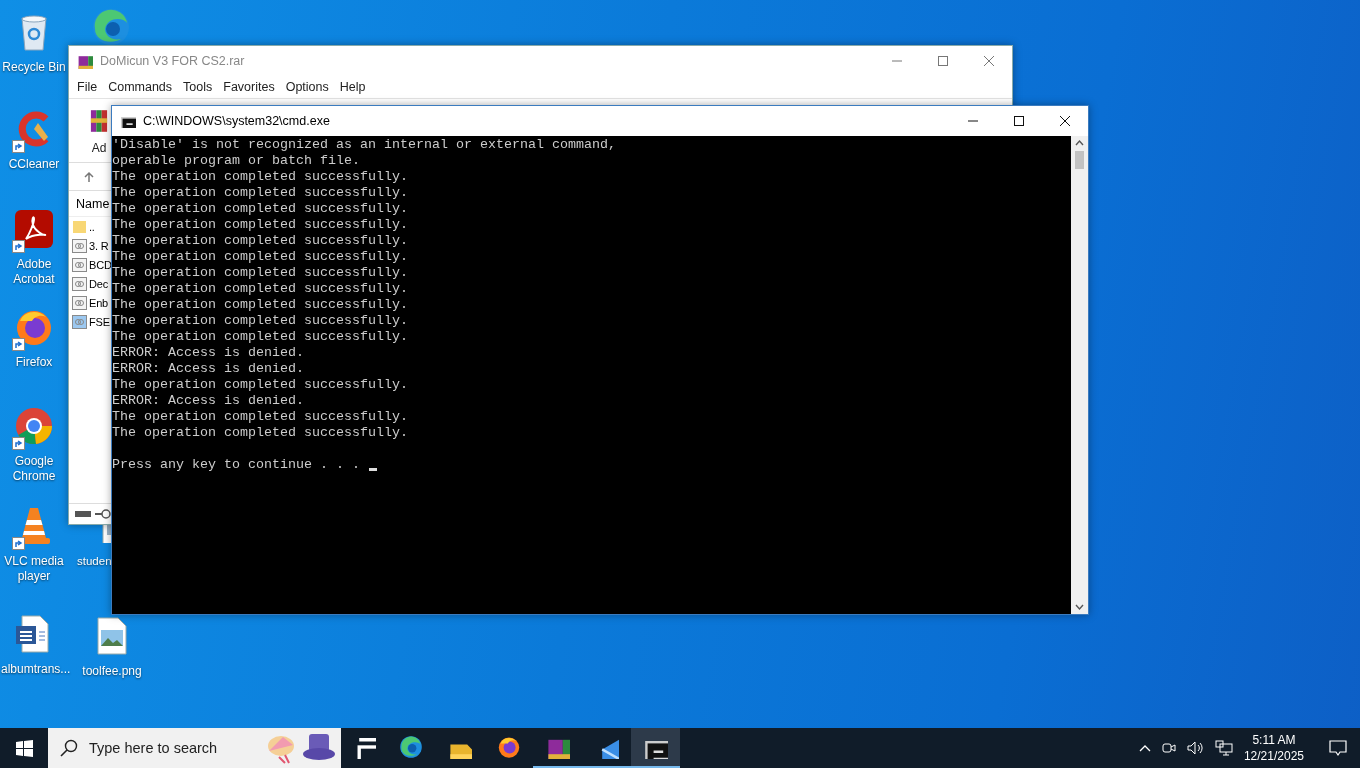  What do you see at coordinates (112, 671) in the screenshot?
I see `desktop-icon-label: toolfee.png` at bounding box center [112, 671].